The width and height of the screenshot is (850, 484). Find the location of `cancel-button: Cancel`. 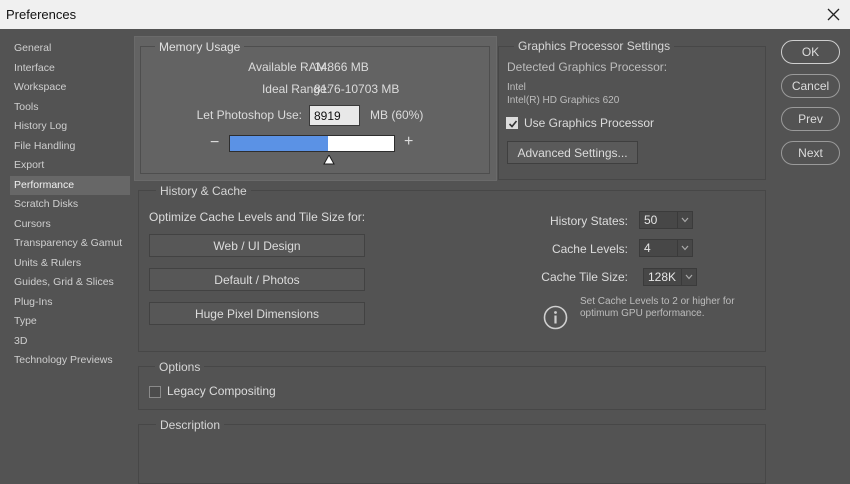

cancel-button: Cancel is located at coordinates (810, 86).